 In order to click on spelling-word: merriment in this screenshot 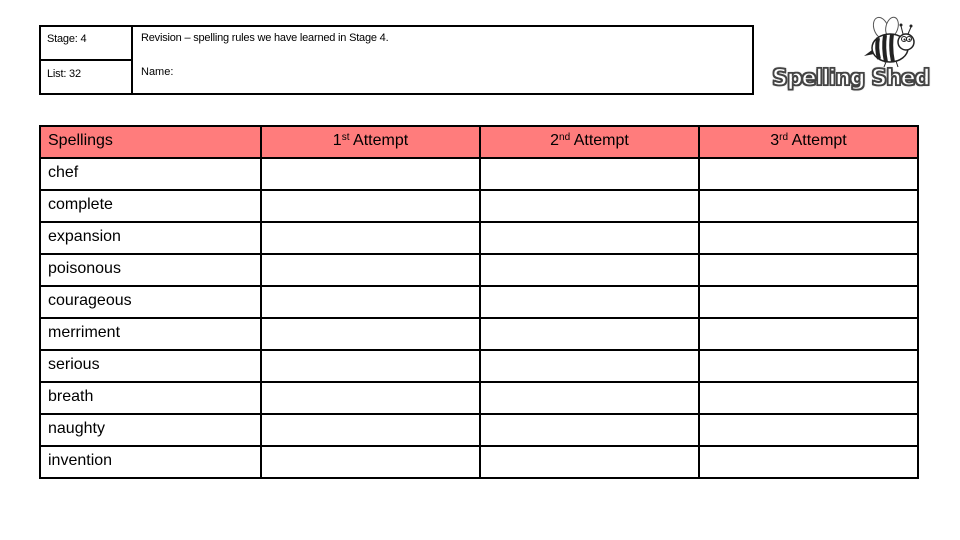, I will do `click(150, 334)`.